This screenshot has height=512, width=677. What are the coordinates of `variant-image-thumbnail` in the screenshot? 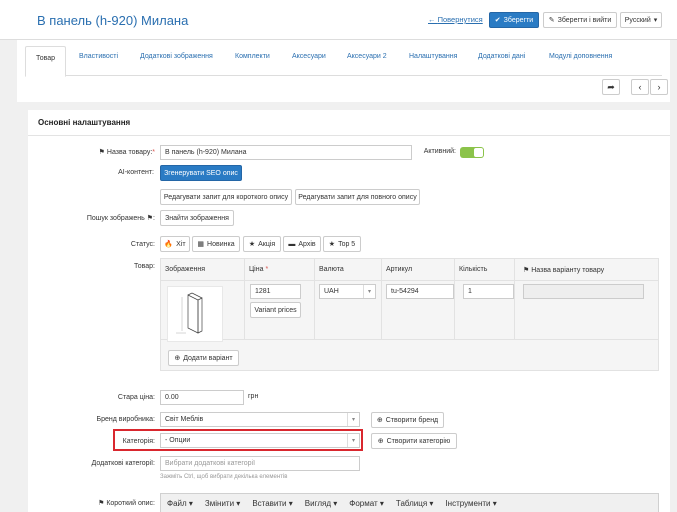 It's located at (195, 314).